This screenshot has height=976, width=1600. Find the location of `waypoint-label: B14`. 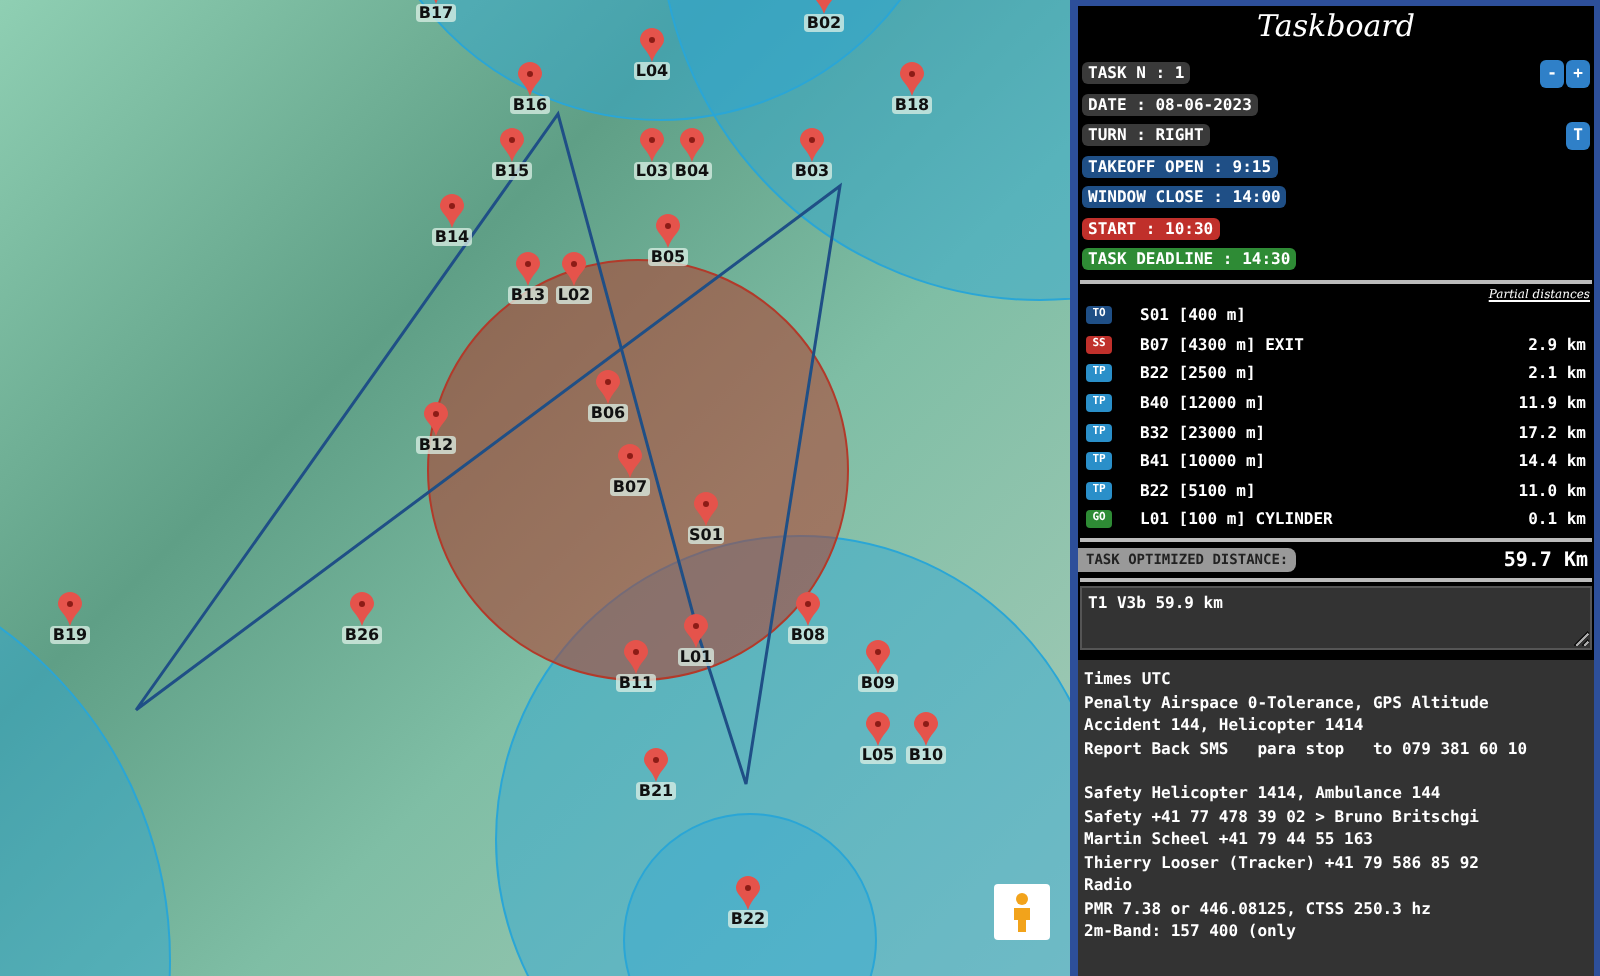

waypoint-label: B14 is located at coordinates (452, 237).